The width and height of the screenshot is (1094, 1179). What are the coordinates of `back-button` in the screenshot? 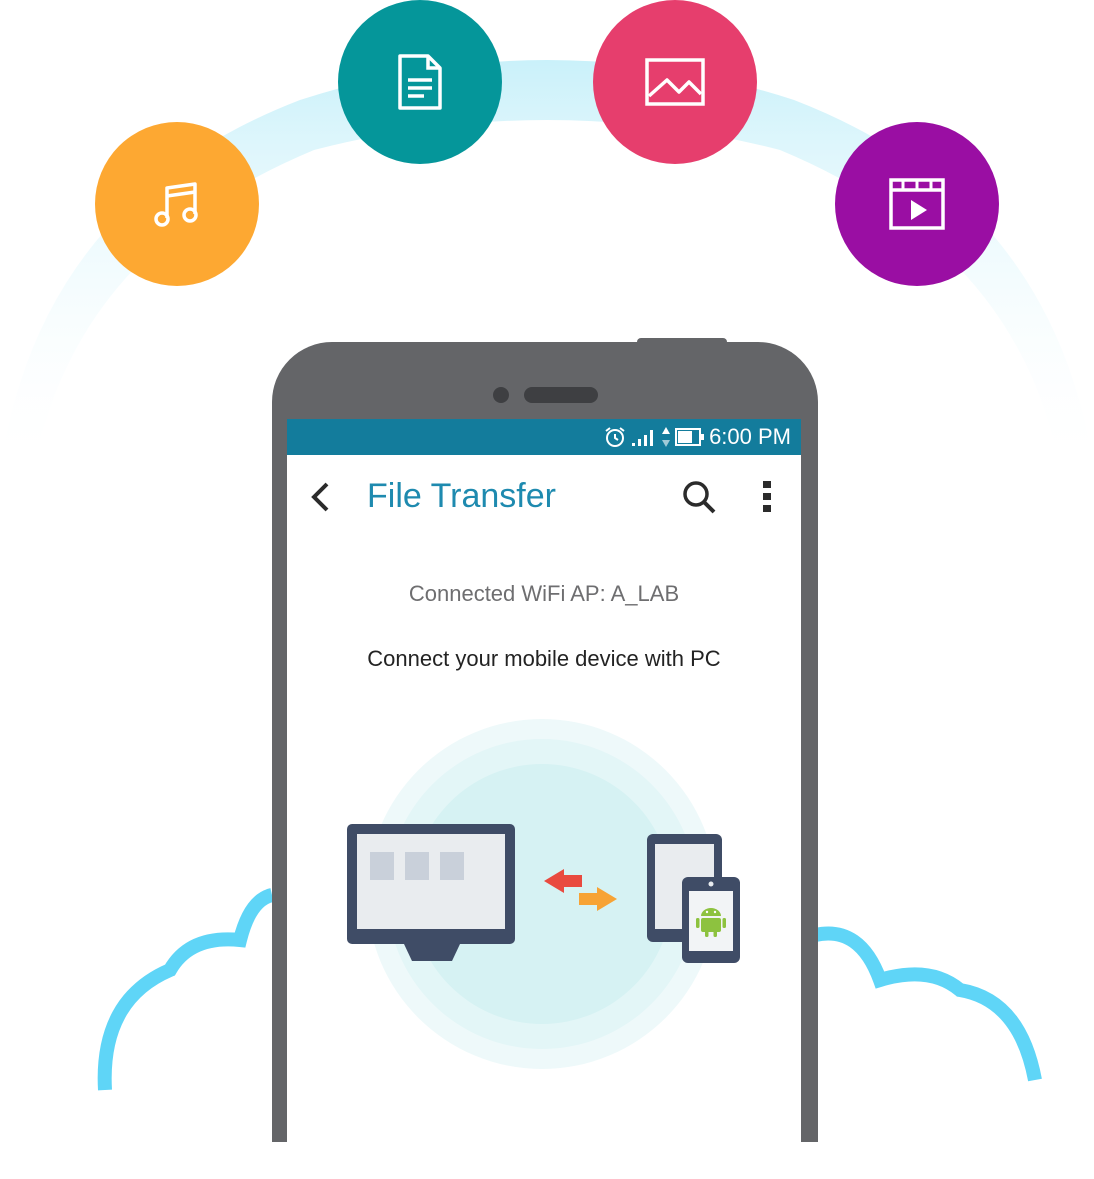 It's located at (321, 497).